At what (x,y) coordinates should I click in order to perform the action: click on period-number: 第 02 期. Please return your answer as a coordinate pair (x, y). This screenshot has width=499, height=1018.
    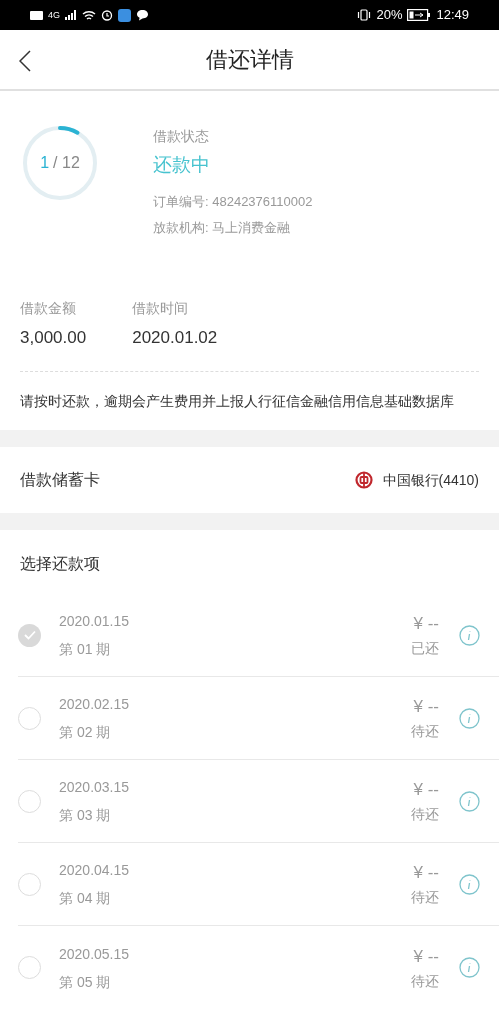
    Looking at the image, I should click on (85, 732).